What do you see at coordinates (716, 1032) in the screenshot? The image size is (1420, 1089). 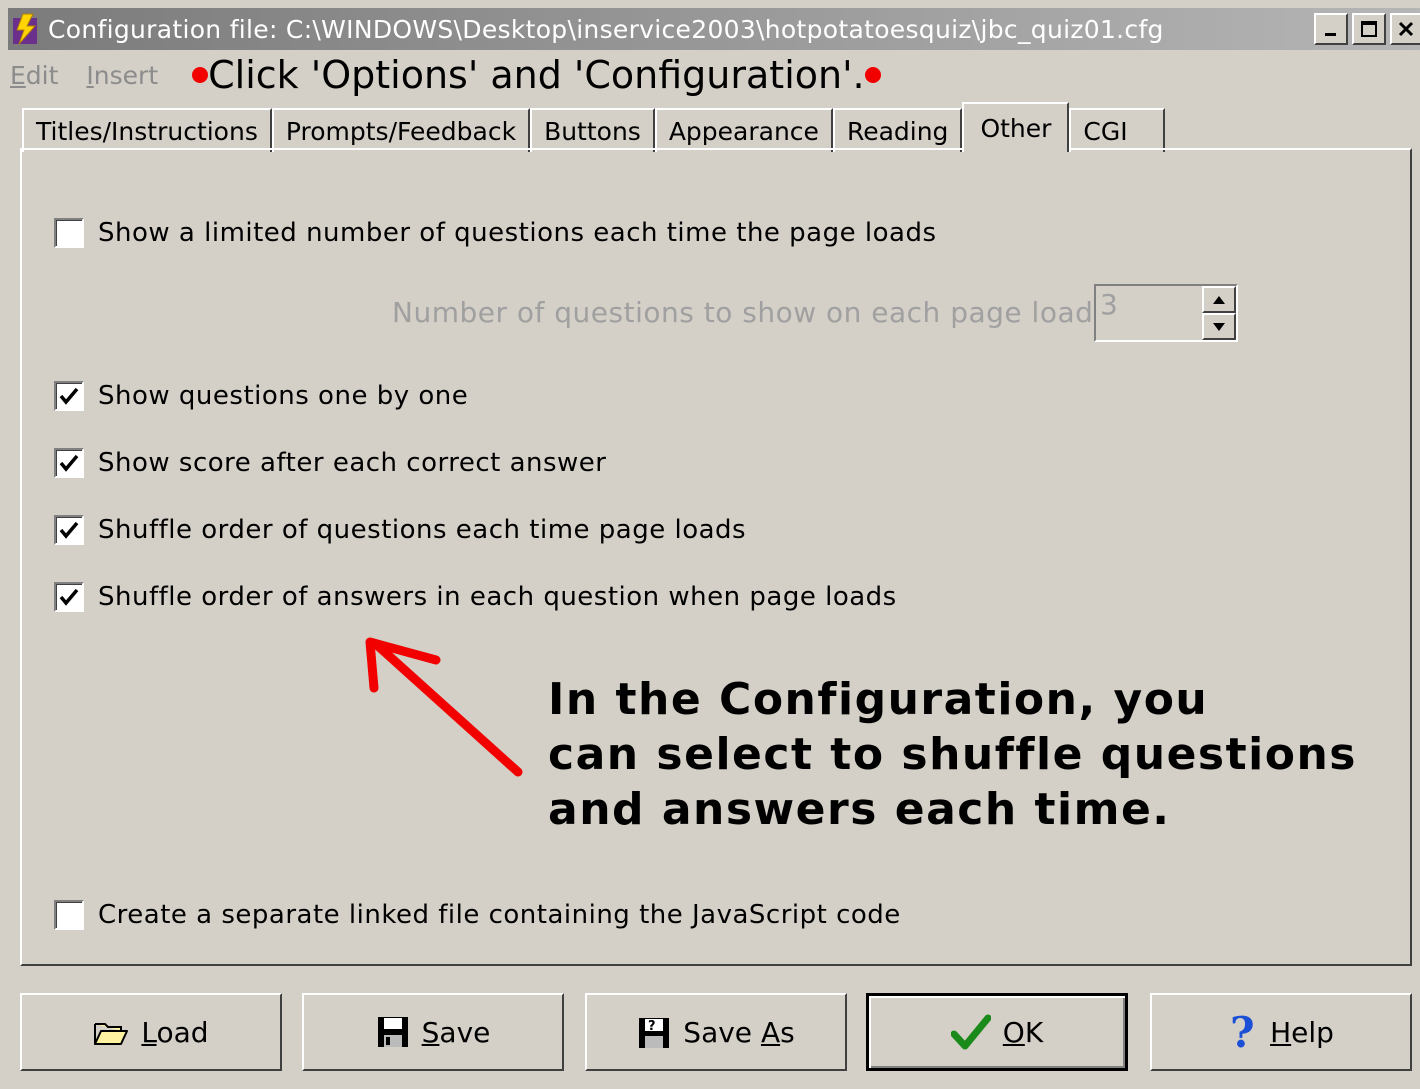 I see `save-as-button: ? Save As` at bounding box center [716, 1032].